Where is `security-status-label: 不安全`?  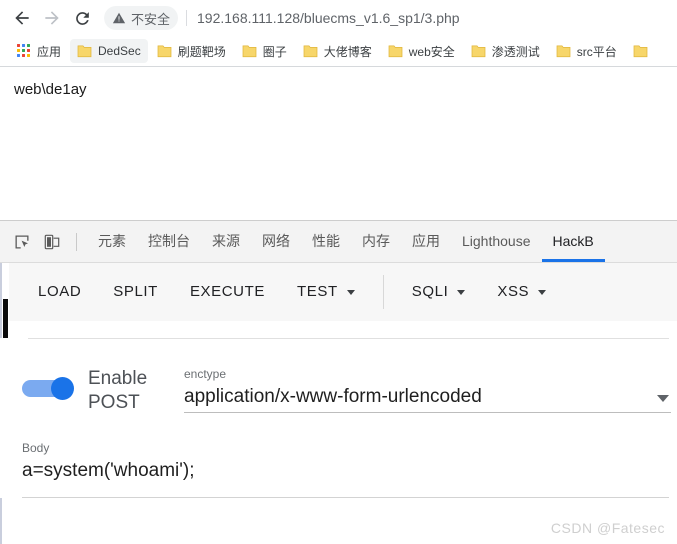 security-status-label: 不安全 is located at coordinates (151, 19).